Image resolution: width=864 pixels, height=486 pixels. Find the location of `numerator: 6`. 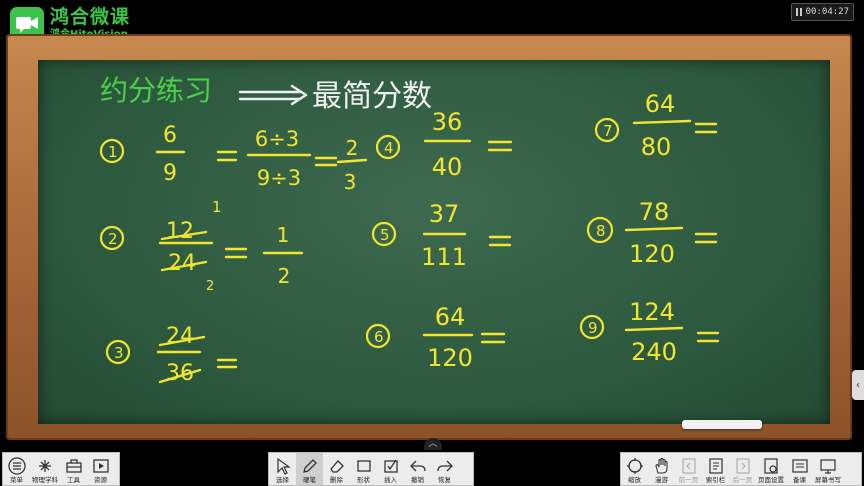

numerator: 6 is located at coordinates (170, 135).